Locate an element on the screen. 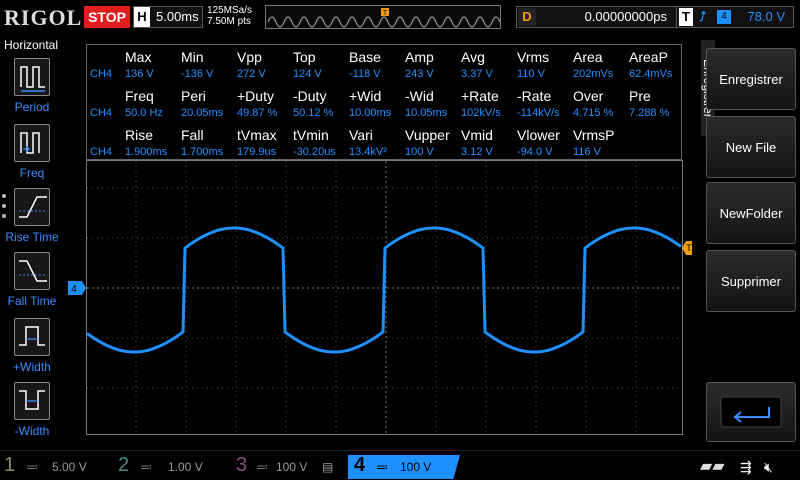  measurement-header: Base is located at coordinates (365, 57).